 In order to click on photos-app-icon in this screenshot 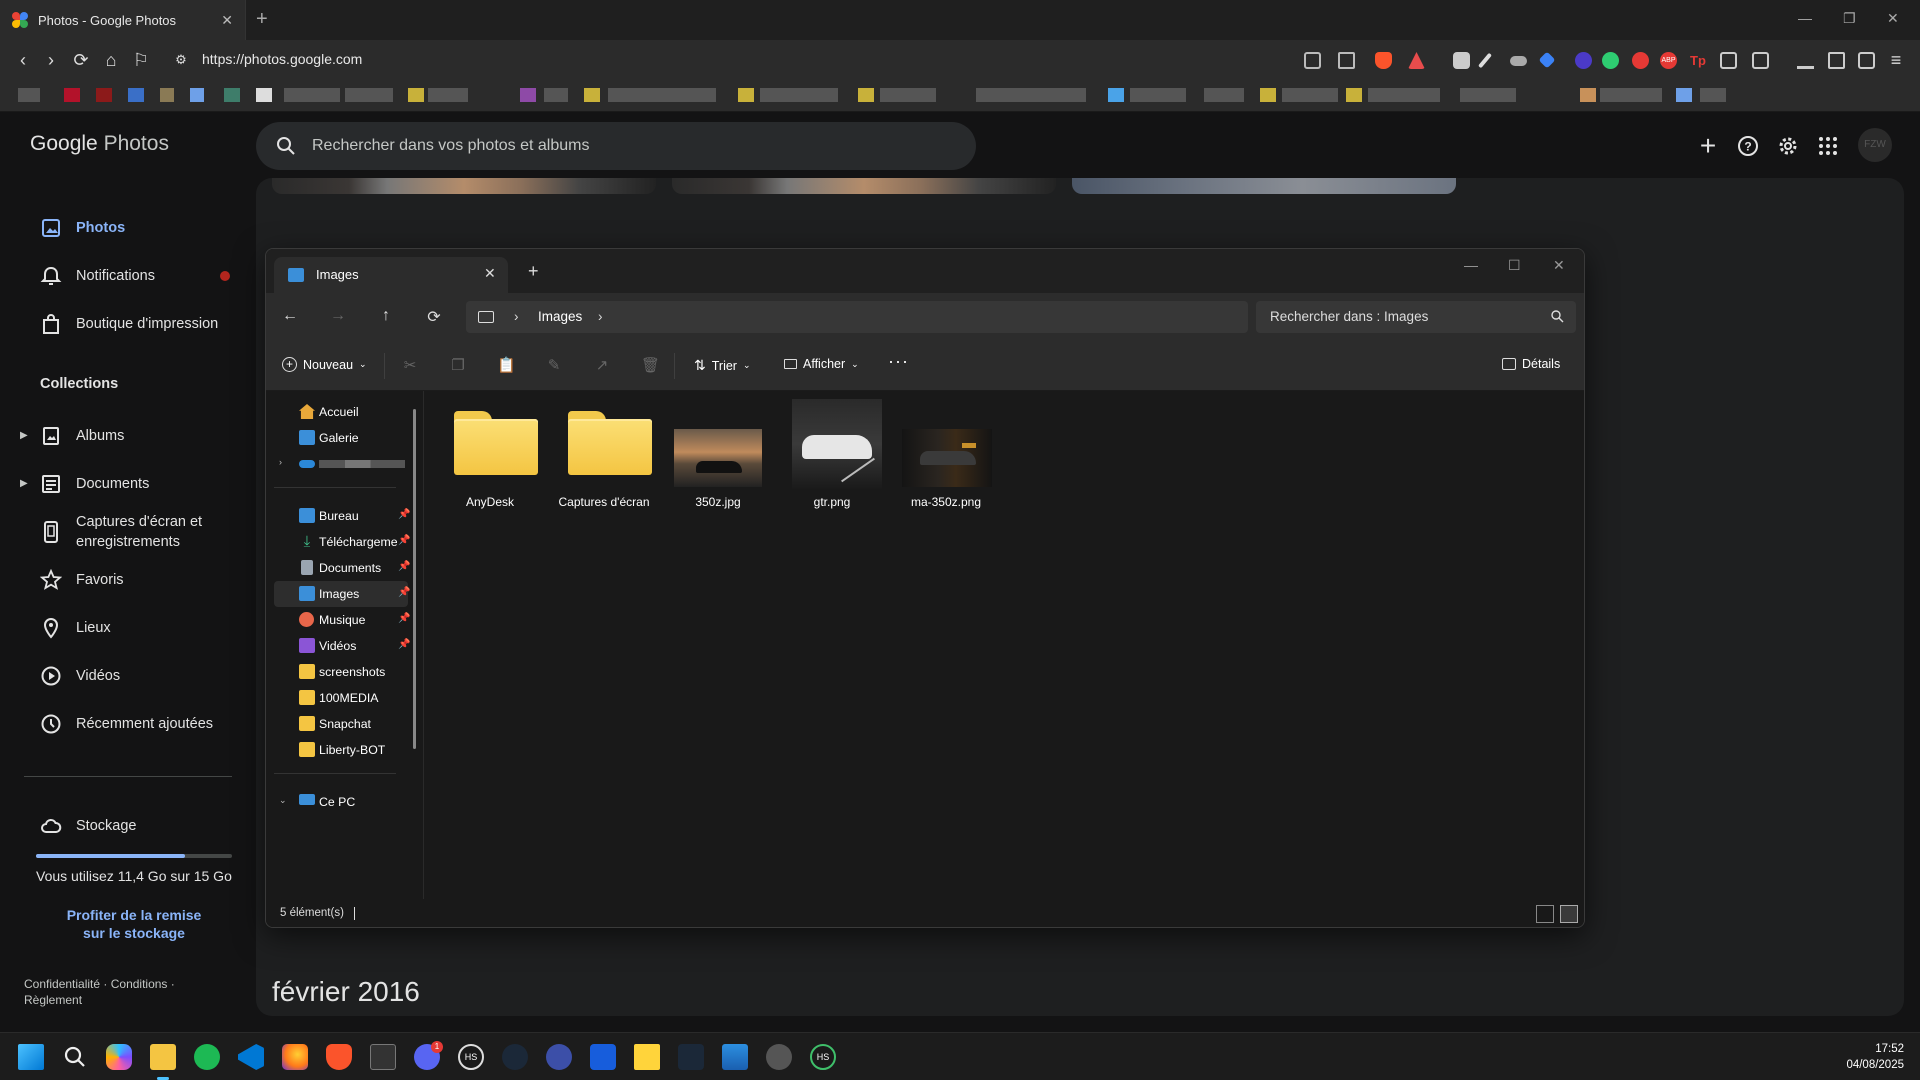, I will do `click(735, 1057)`.